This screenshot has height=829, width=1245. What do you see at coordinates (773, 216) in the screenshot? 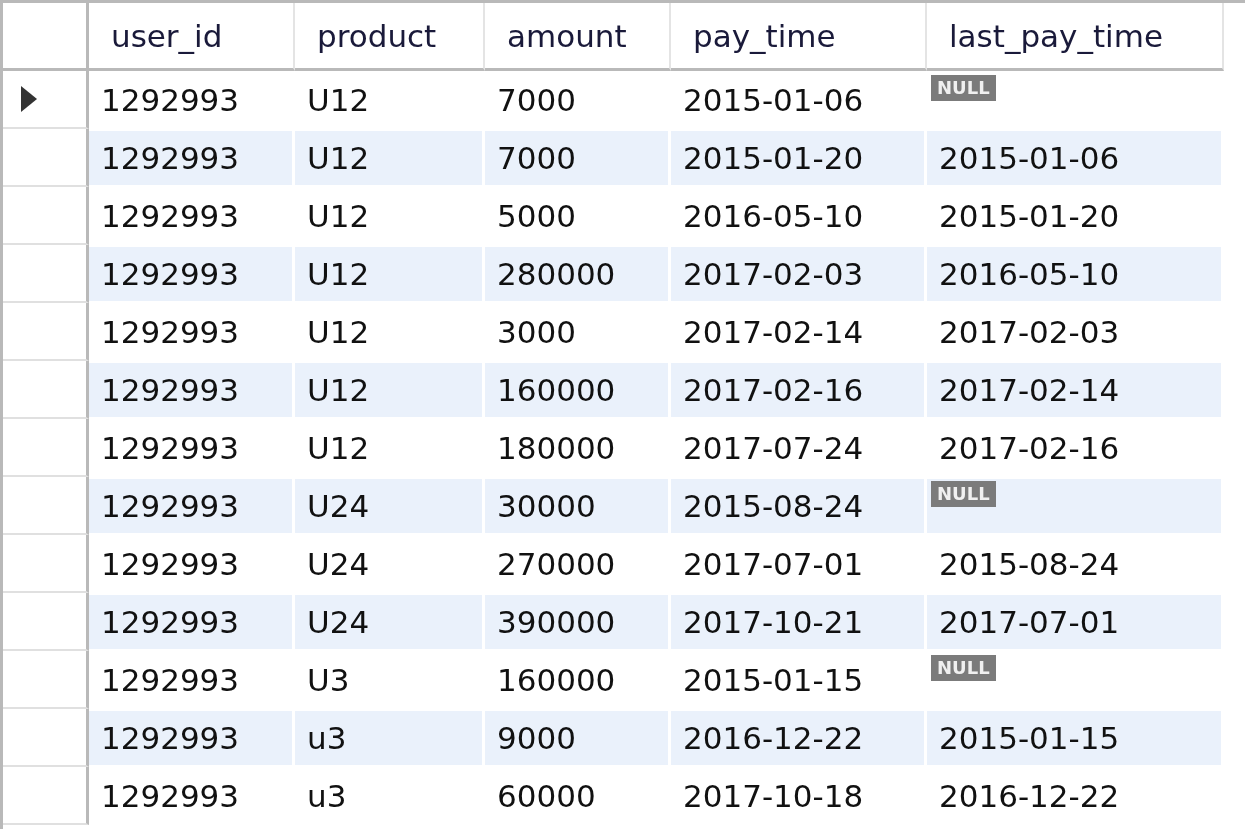
I see `table-cell-text: 2016-05-10` at bounding box center [773, 216].